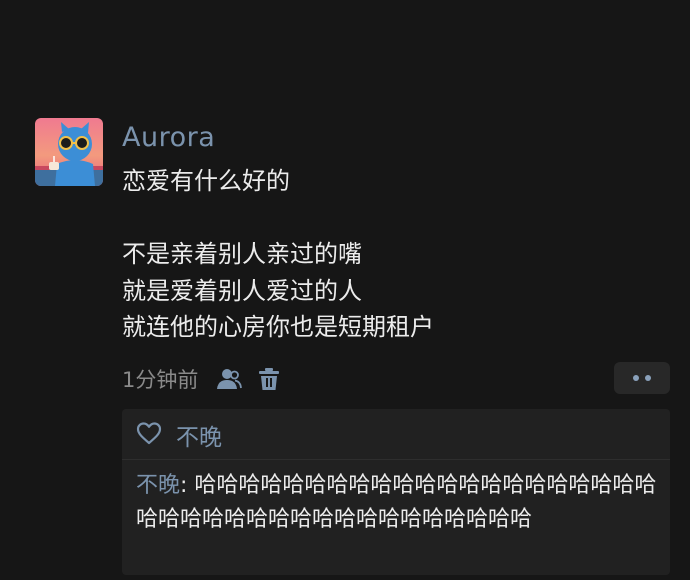 This screenshot has height=580, width=690. I want to click on more-options-button, so click(642, 378).